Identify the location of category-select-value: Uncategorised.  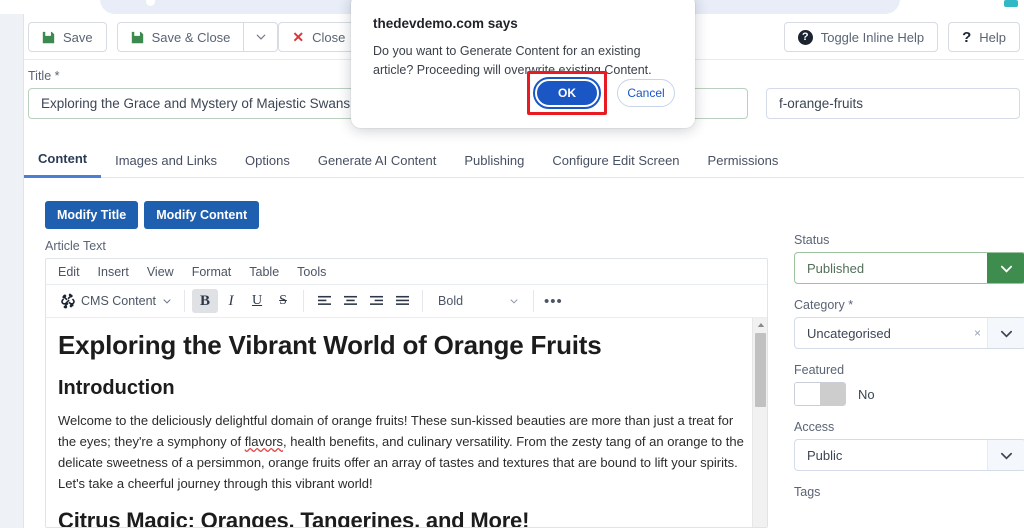
(849, 333).